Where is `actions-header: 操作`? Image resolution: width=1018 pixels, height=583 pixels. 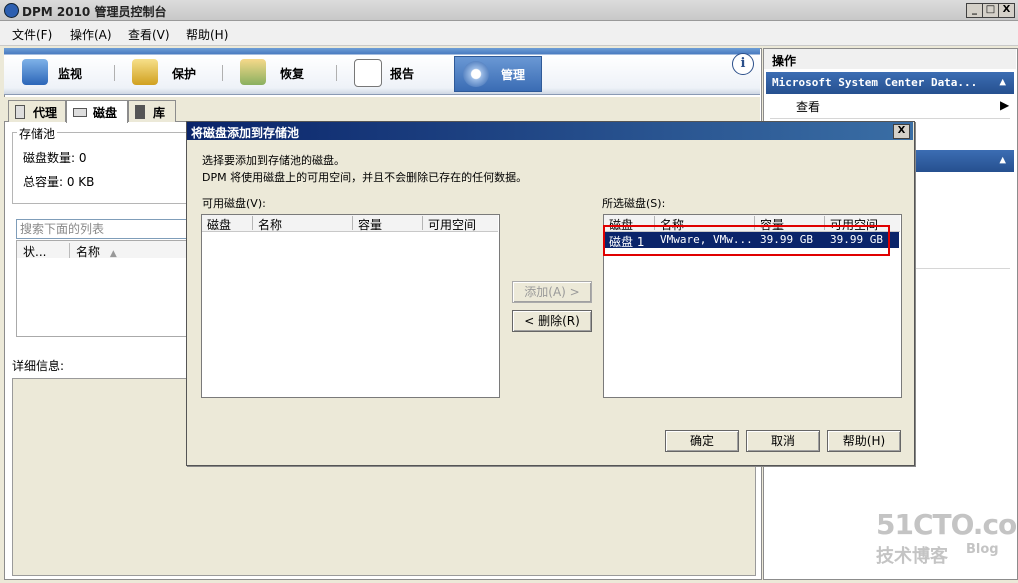 actions-header: 操作 is located at coordinates (890, 59).